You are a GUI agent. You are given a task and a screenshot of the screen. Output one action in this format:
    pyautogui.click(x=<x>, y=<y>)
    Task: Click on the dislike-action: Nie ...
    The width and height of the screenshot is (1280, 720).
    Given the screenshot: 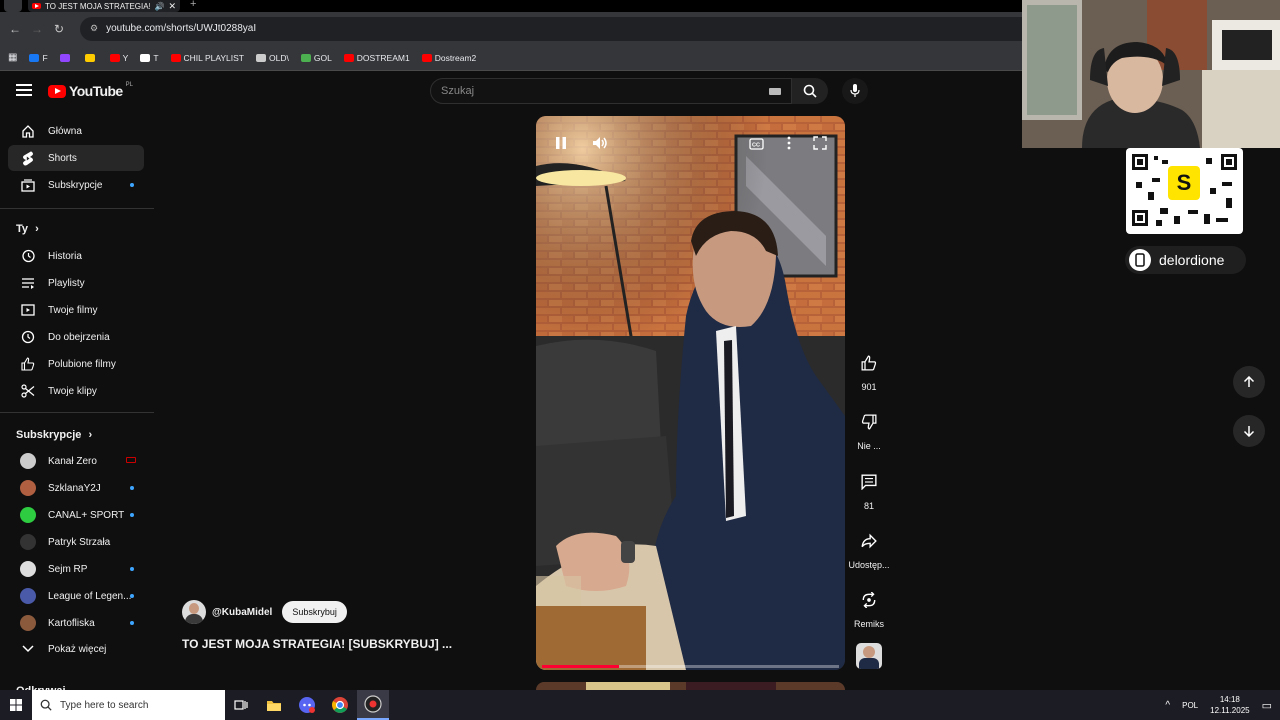 What is the action you would take?
    pyautogui.click(x=869, y=429)
    